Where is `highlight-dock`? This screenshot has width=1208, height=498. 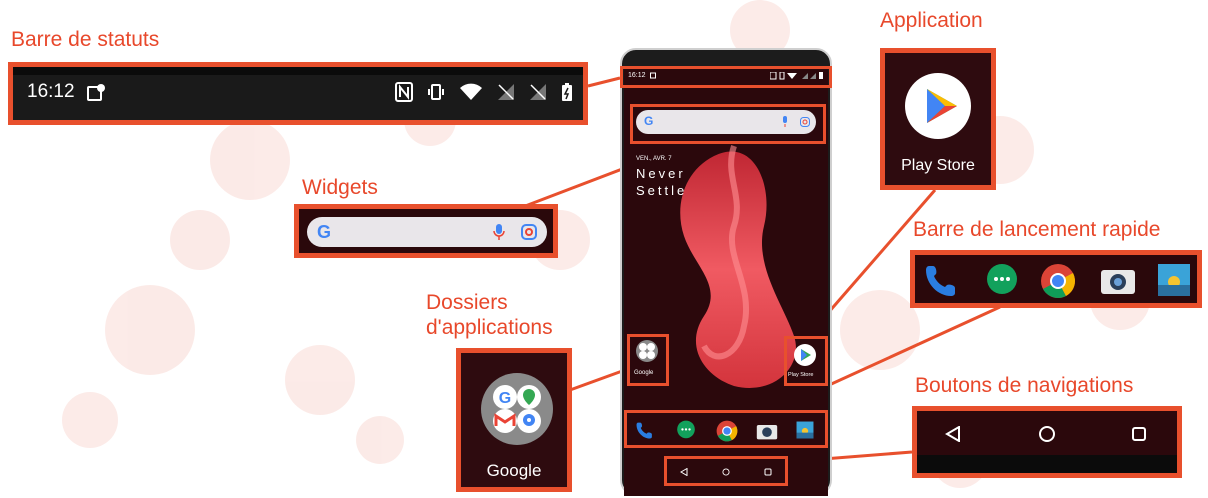 highlight-dock is located at coordinates (726, 429).